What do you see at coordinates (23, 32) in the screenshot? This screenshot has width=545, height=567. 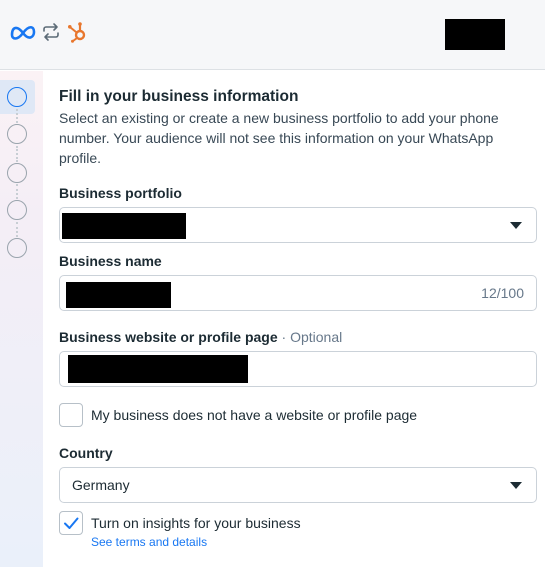 I see `meta-logo-icon` at bounding box center [23, 32].